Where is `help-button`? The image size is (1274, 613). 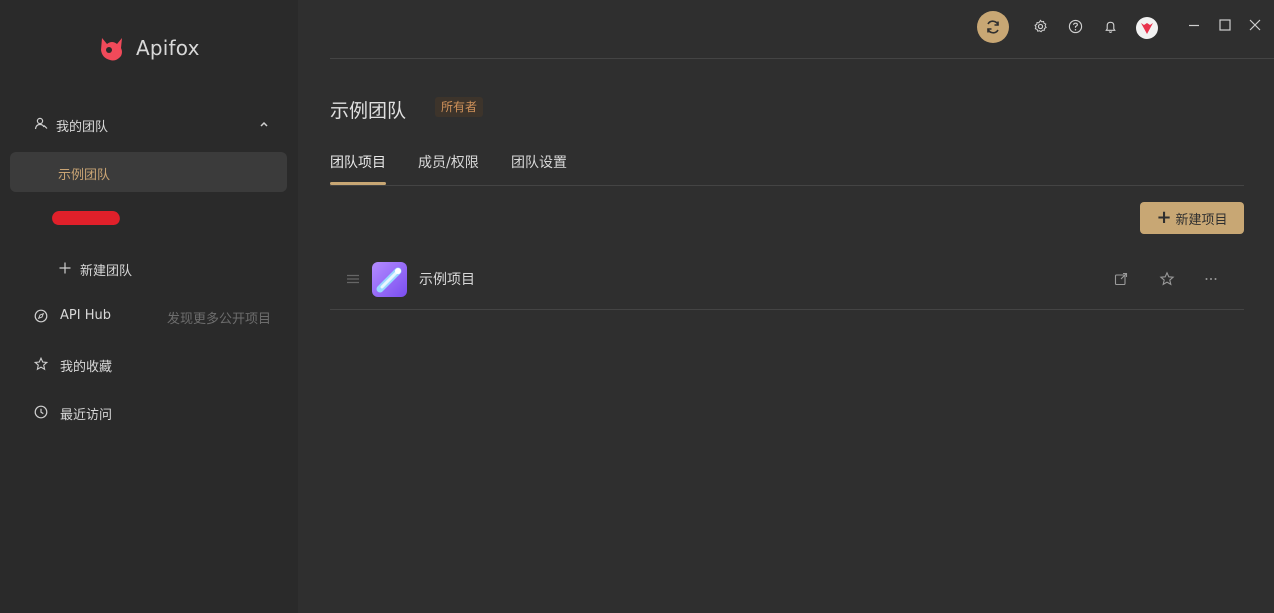 help-button is located at coordinates (1075, 26).